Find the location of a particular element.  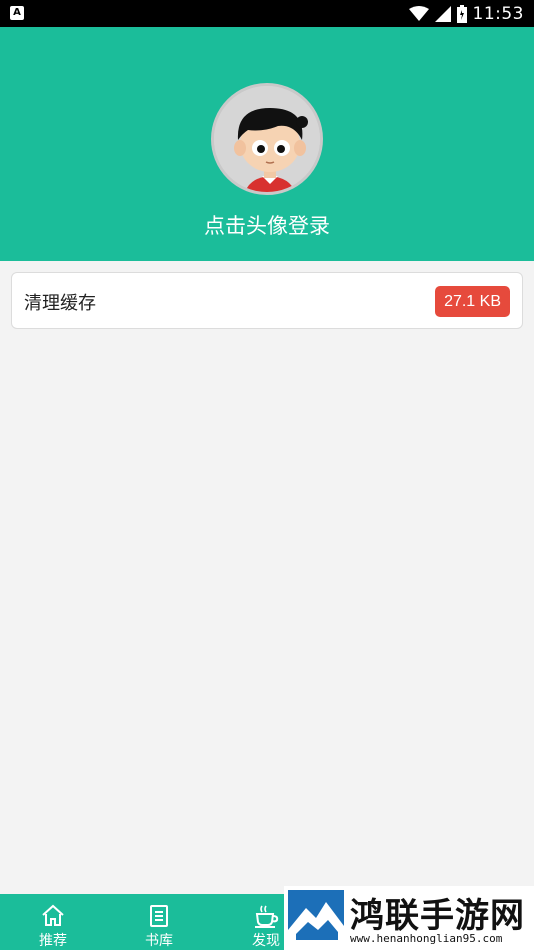

nav-label-library: 书库 is located at coordinates (159, 941).